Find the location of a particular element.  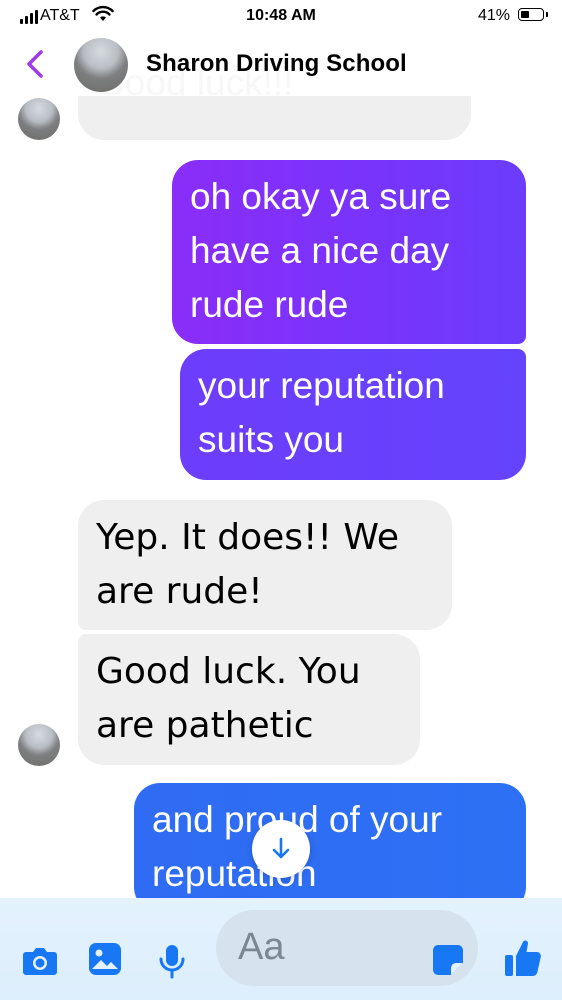

photo-icon is located at coordinates (105, 959).